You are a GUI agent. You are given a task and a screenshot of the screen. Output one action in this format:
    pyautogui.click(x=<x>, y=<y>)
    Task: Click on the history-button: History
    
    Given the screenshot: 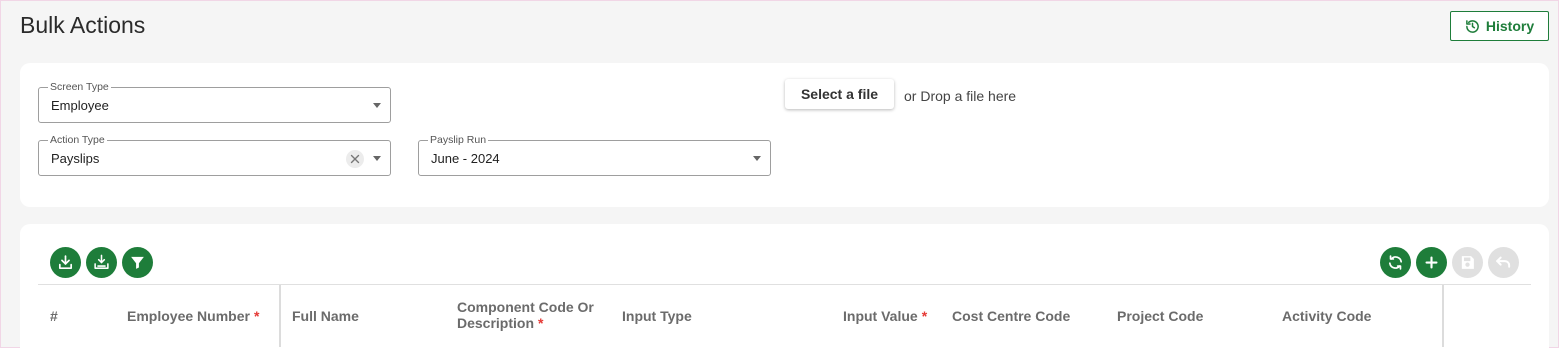 What is the action you would take?
    pyautogui.click(x=1499, y=26)
    